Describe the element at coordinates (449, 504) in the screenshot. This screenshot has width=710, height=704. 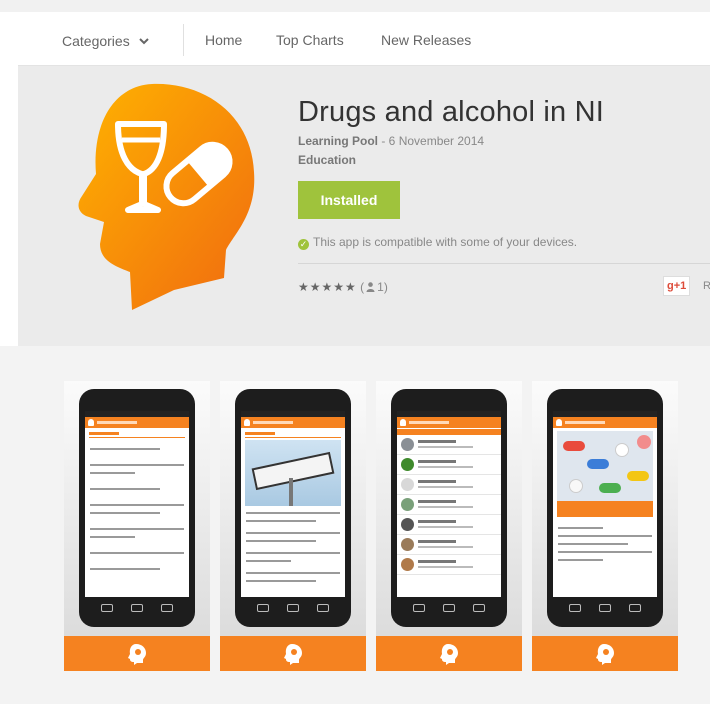
I see `phone-screen-drug-list` at that location.